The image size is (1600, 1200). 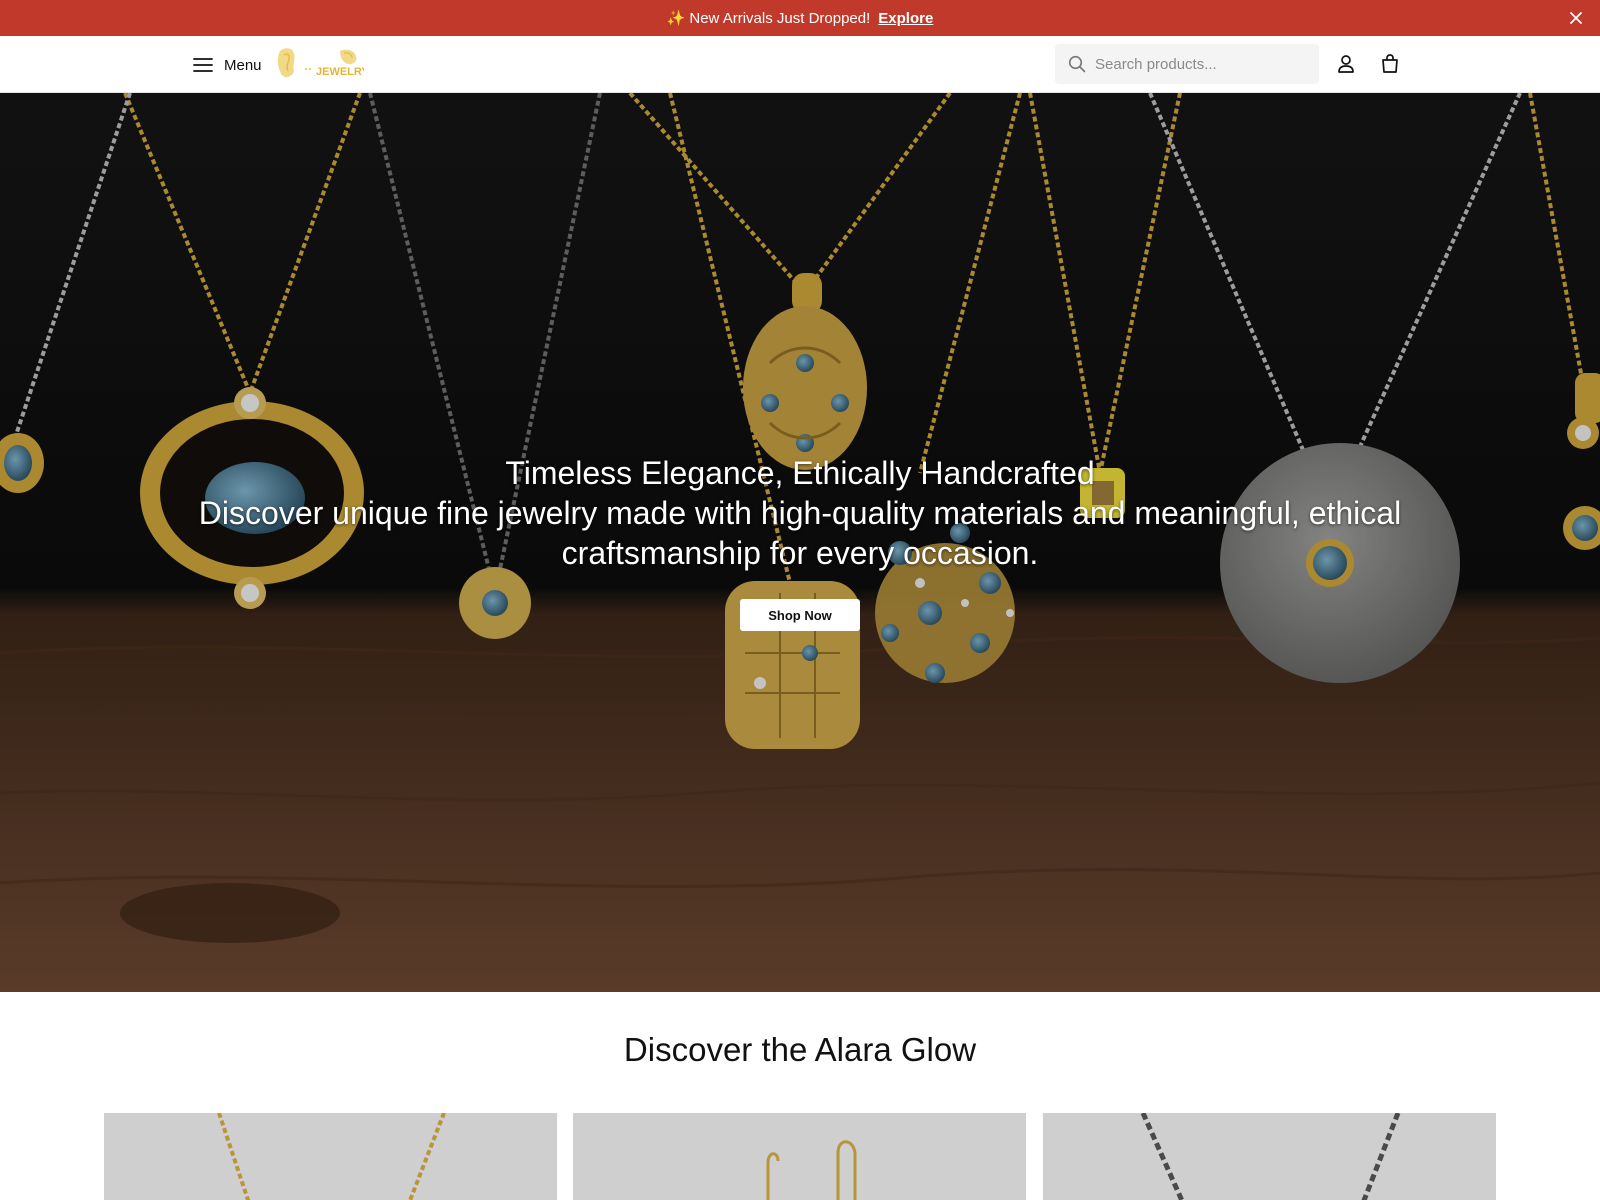 I want to click on search-icon, so click(x=1077, y=64).